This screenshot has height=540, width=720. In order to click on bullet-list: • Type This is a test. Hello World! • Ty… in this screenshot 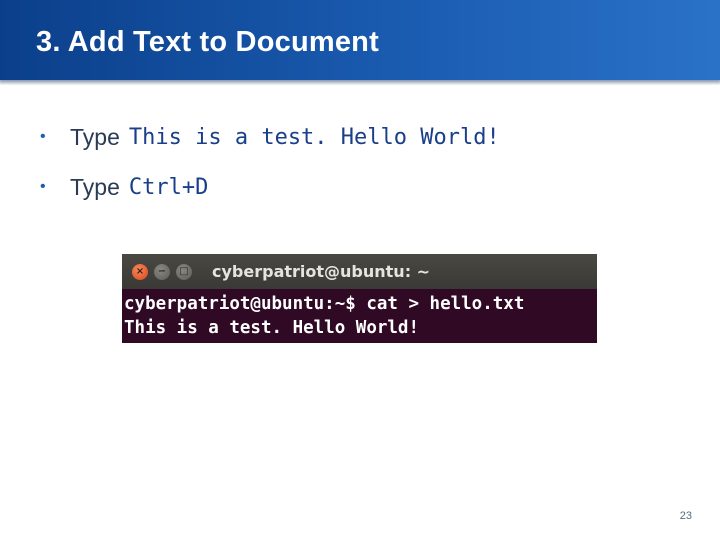, I will do `click(270, 162)`.